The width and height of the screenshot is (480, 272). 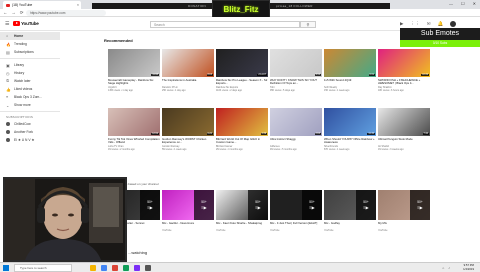 I want to click on sidebar-item-label: Library, so click(x=19, y=65).